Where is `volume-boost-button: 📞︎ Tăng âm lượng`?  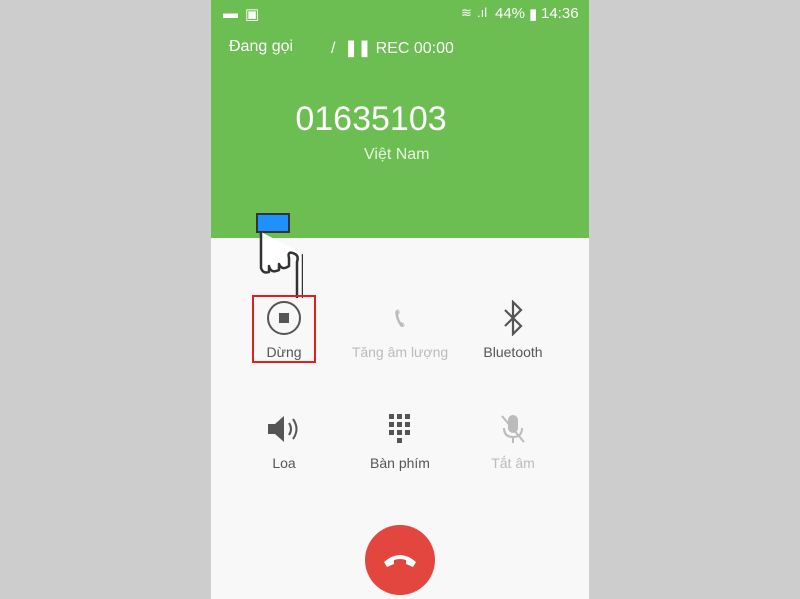
volume-boost-button: 📞︎ Tăng âm lượng is located at coordinates (400, 329).